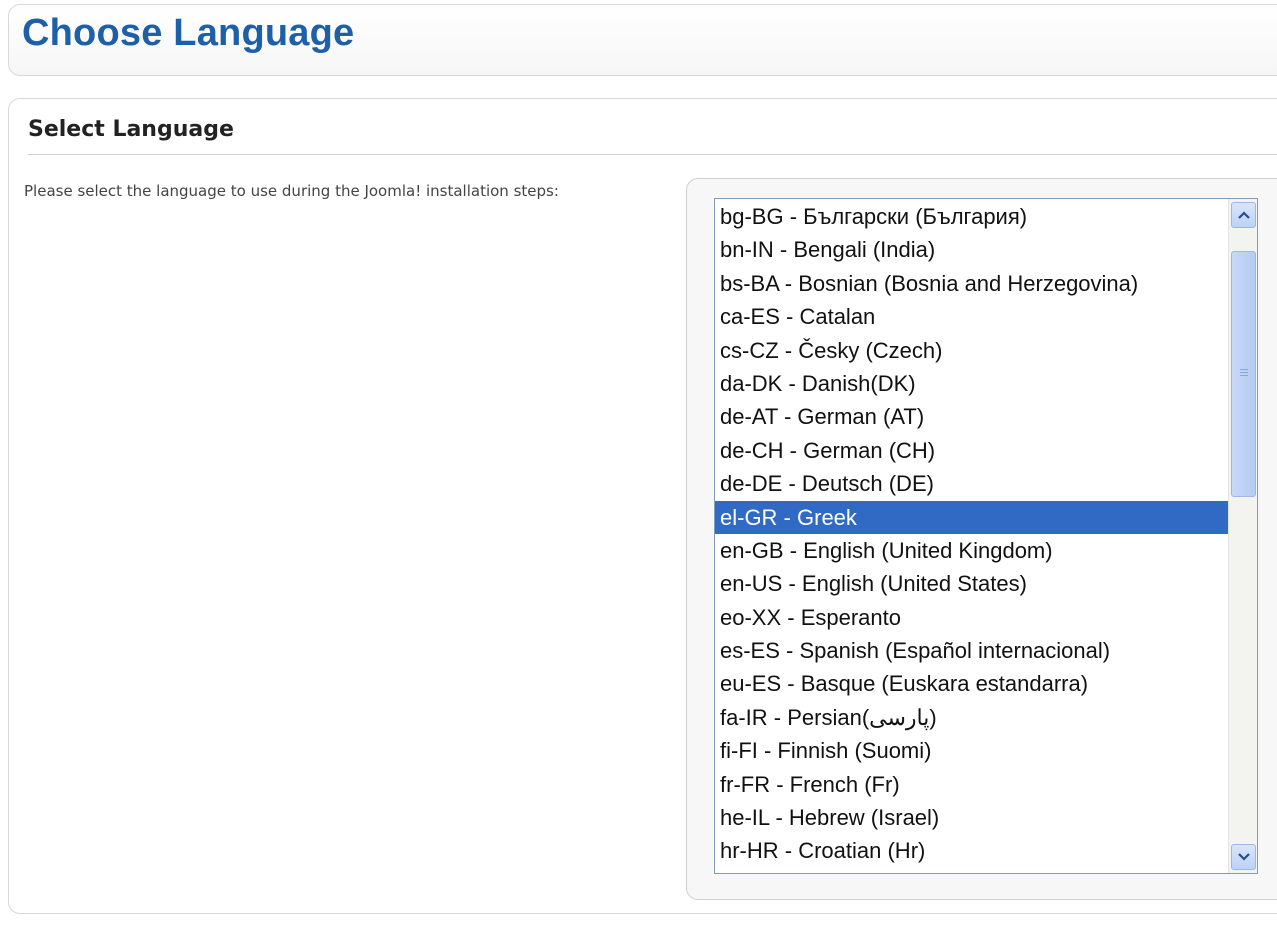 This screenshot has width=1277, height=931. I want to click on language-option: eu-ES - Basque (Euskara estandarra), so click(971, 683).